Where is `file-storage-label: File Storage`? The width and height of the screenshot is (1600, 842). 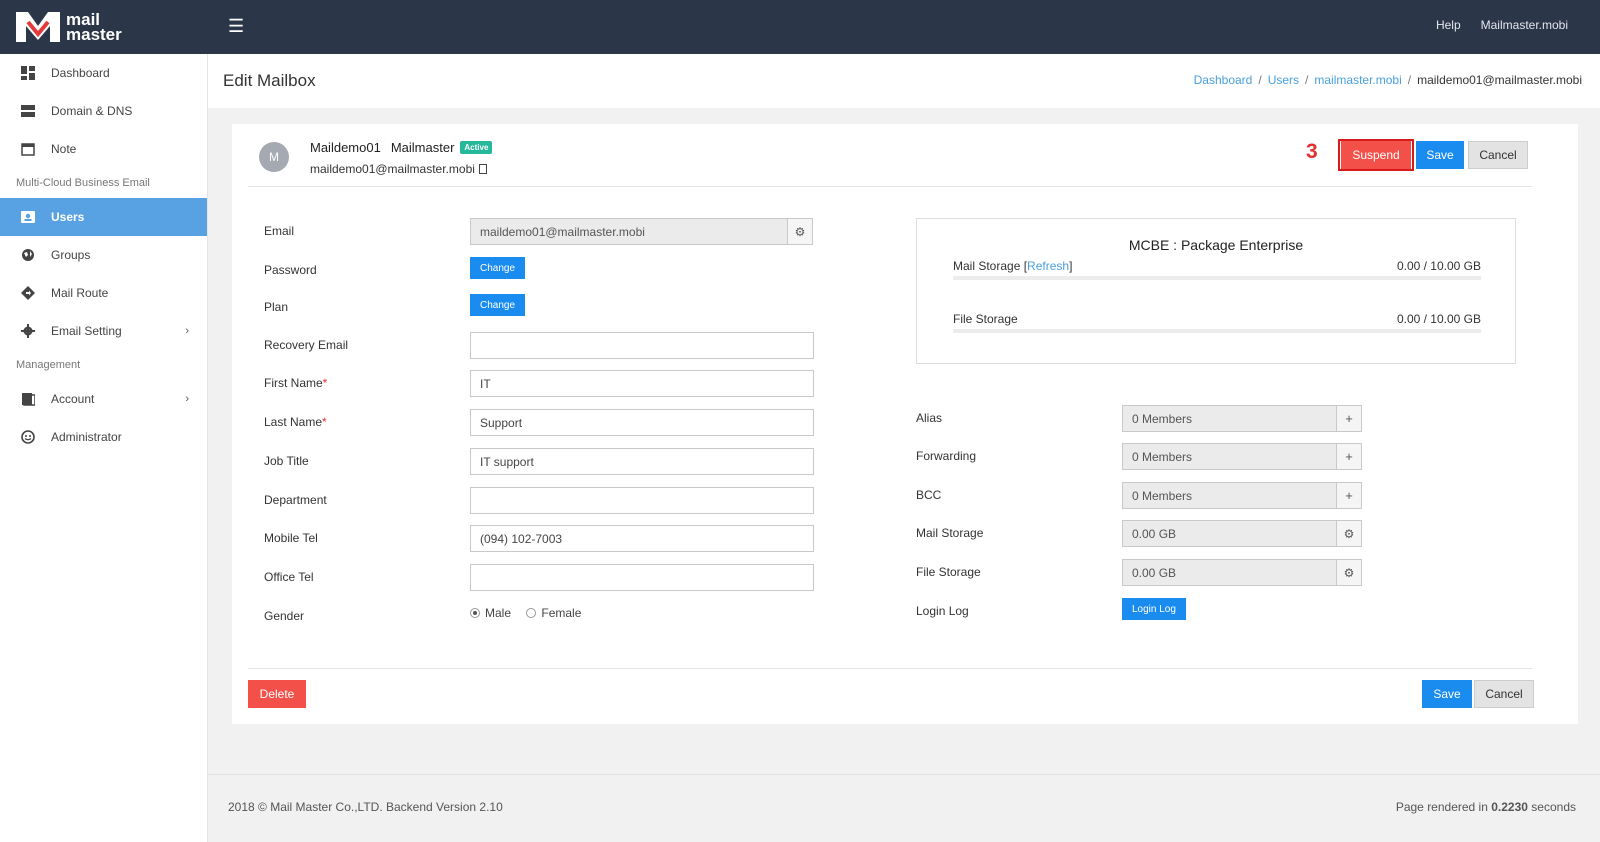 file-storage-label: File Storage is located at coordinates (948, 572).